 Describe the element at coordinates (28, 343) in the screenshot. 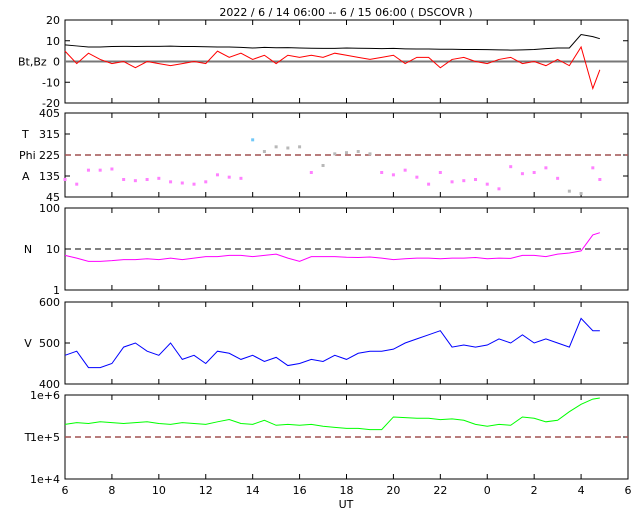

I see `y-axis-label: V` at that location.